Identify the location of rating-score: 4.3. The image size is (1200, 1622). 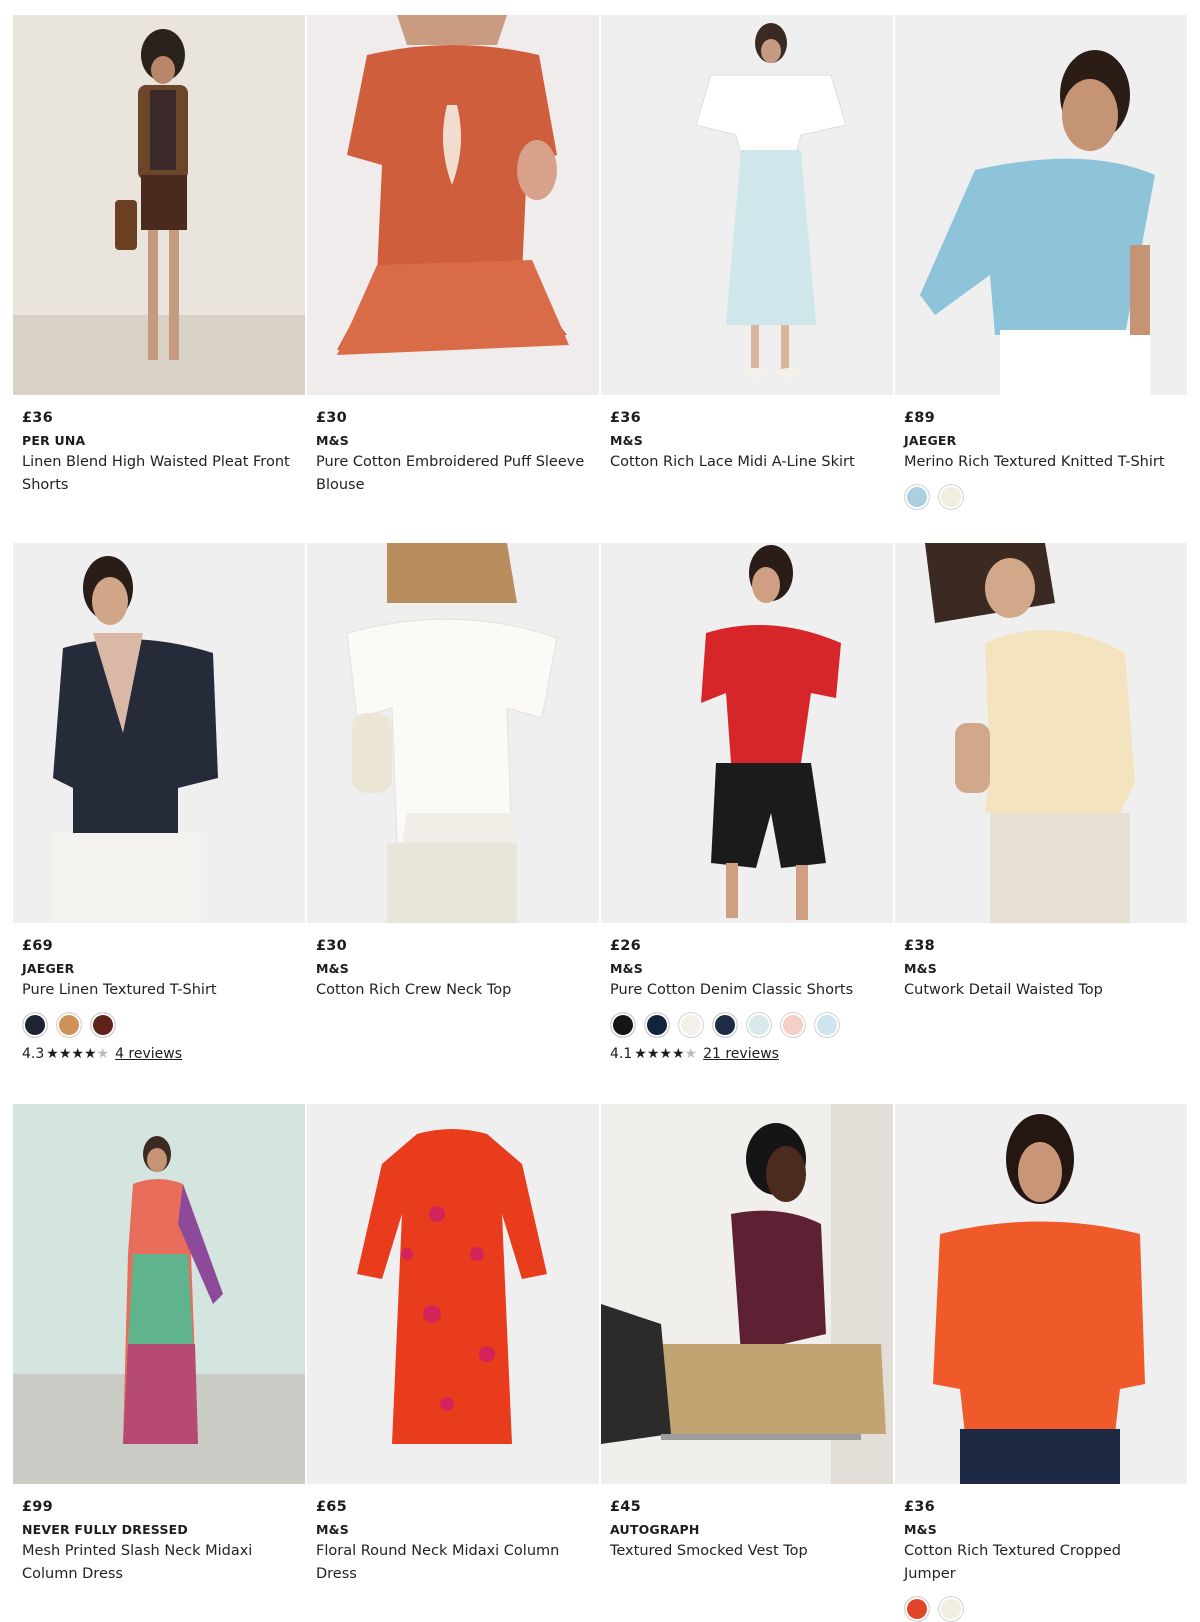
(33, 1054).